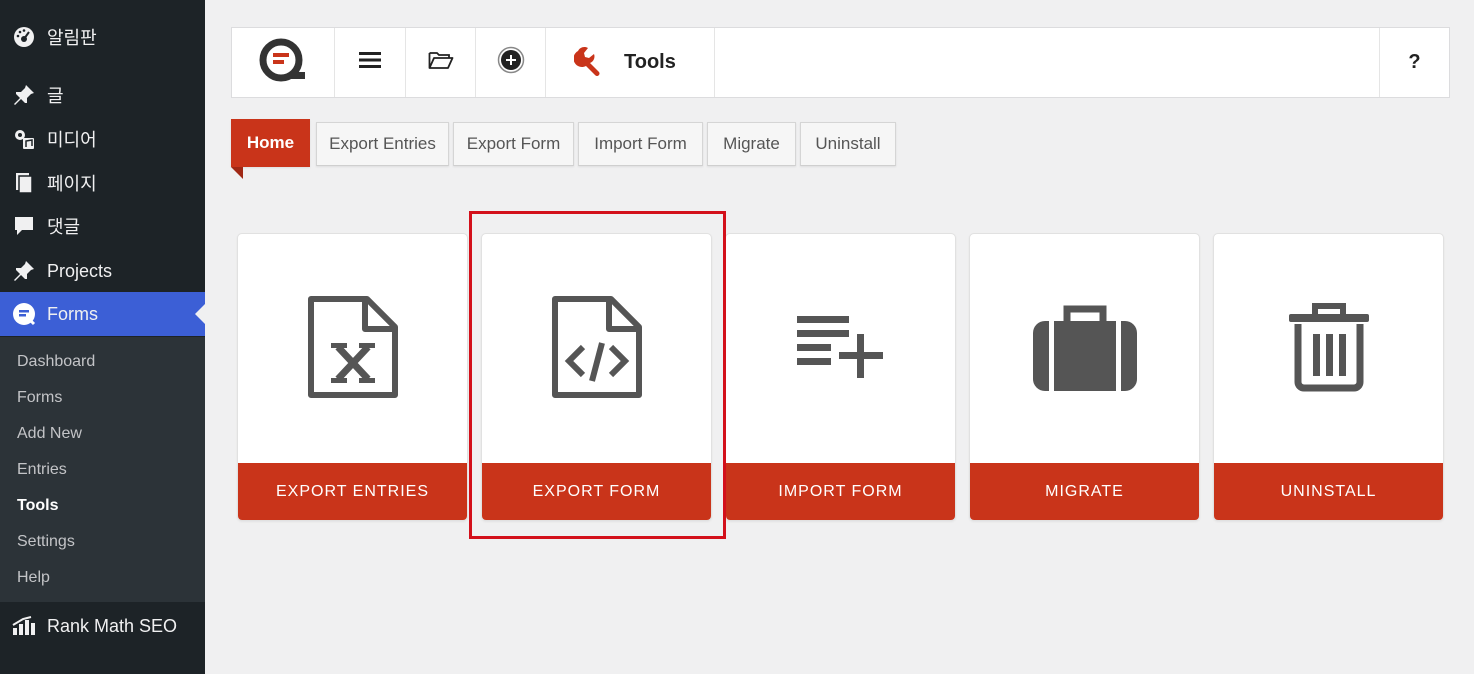 The image size is (1474, 674). I want to click on media-icon, so click(24, 139).